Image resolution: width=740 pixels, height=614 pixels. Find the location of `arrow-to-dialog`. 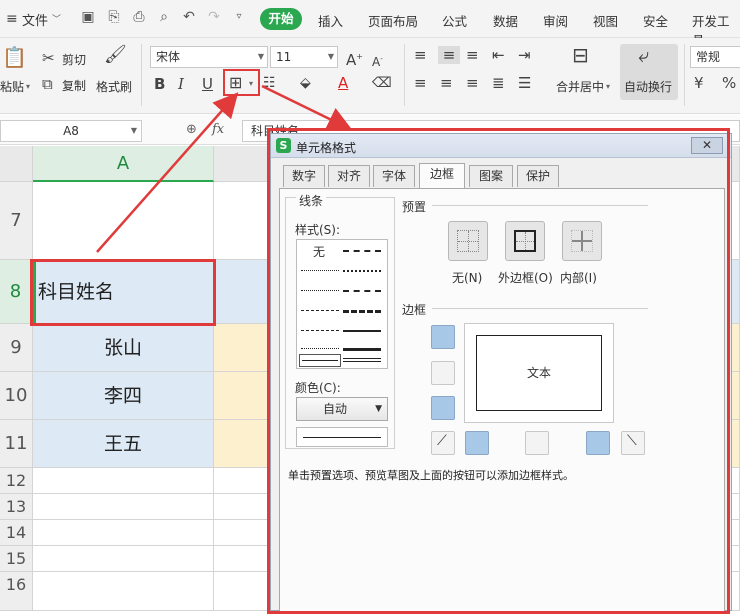

arrow-to-dialog is located at coordinates (307, 107).